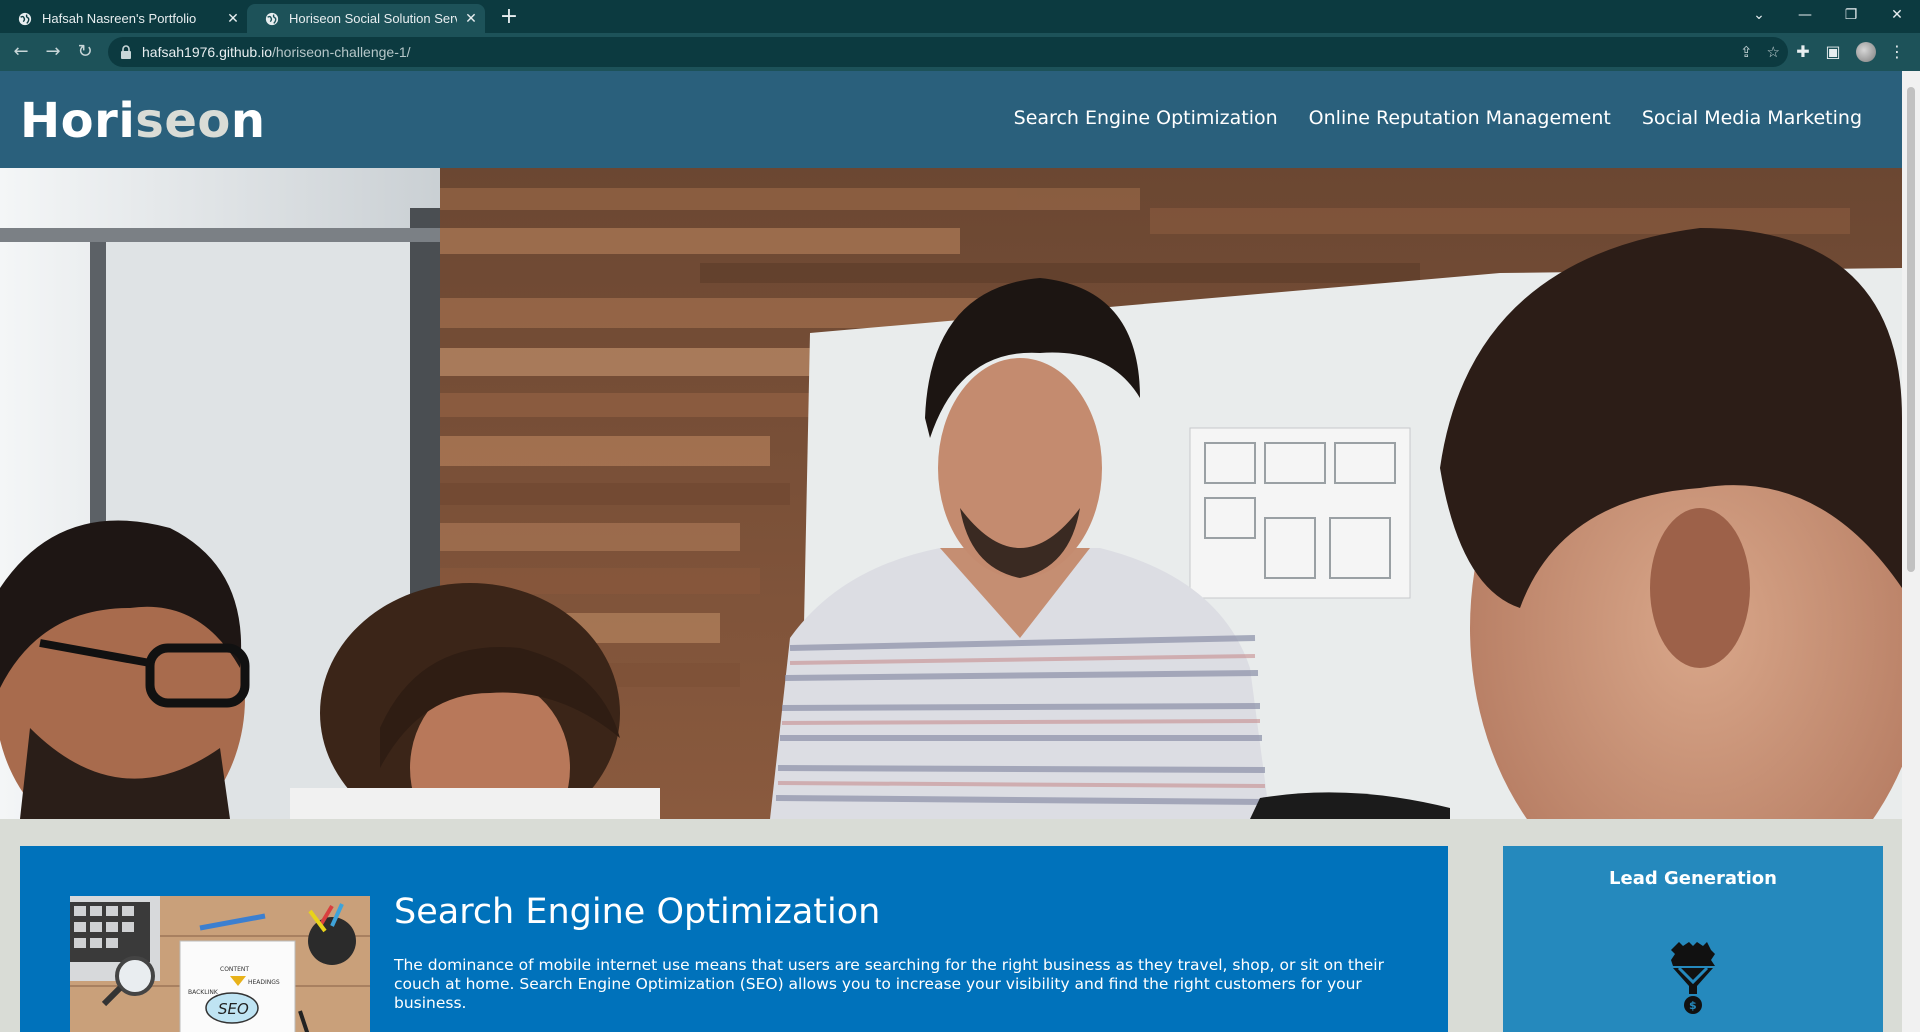 Image resolution: width=1920 pixels, height=1032 pixels. What do you see at coordinates (1833, 52) in the screenshot?
I see `side-panel-icon: ▣` at bounding box center [1833, 52].